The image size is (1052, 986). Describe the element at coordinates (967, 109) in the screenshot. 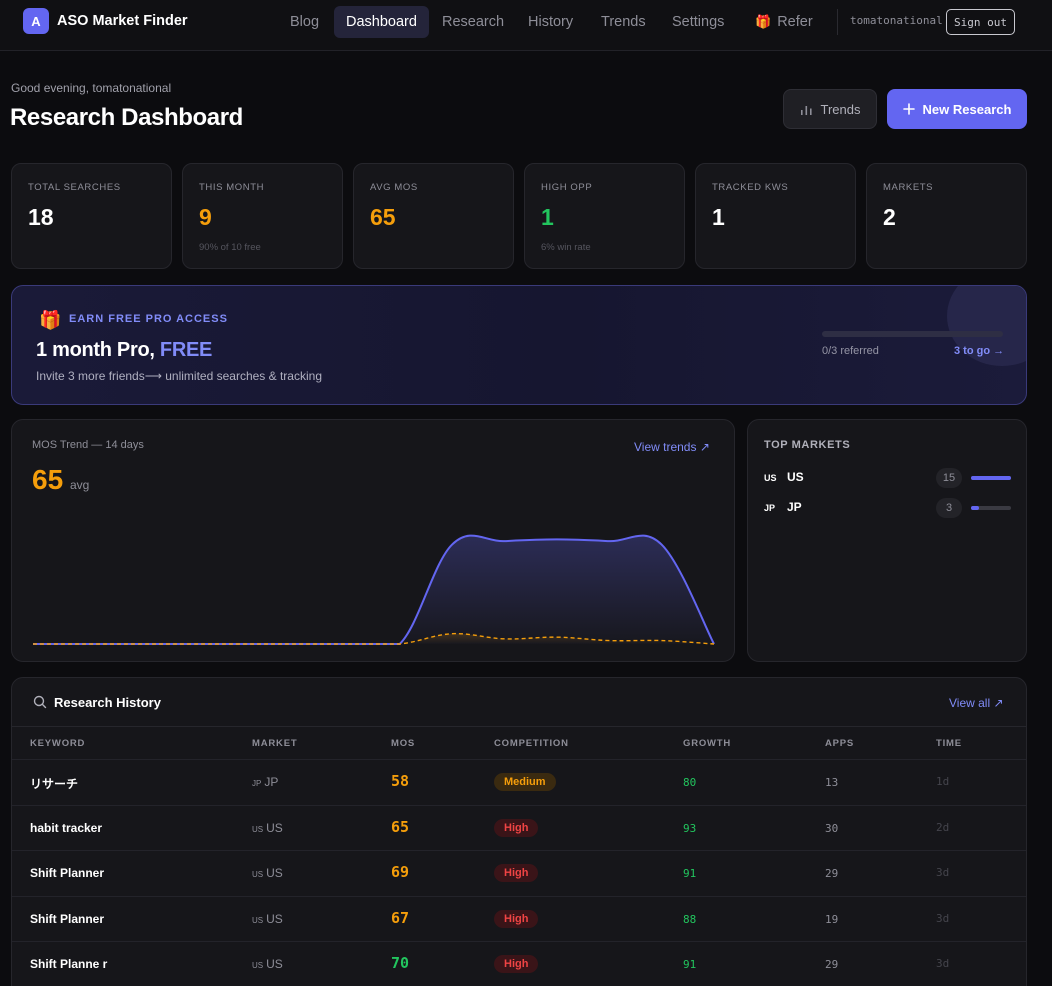

I see `new-research-label: New Research` at that location.